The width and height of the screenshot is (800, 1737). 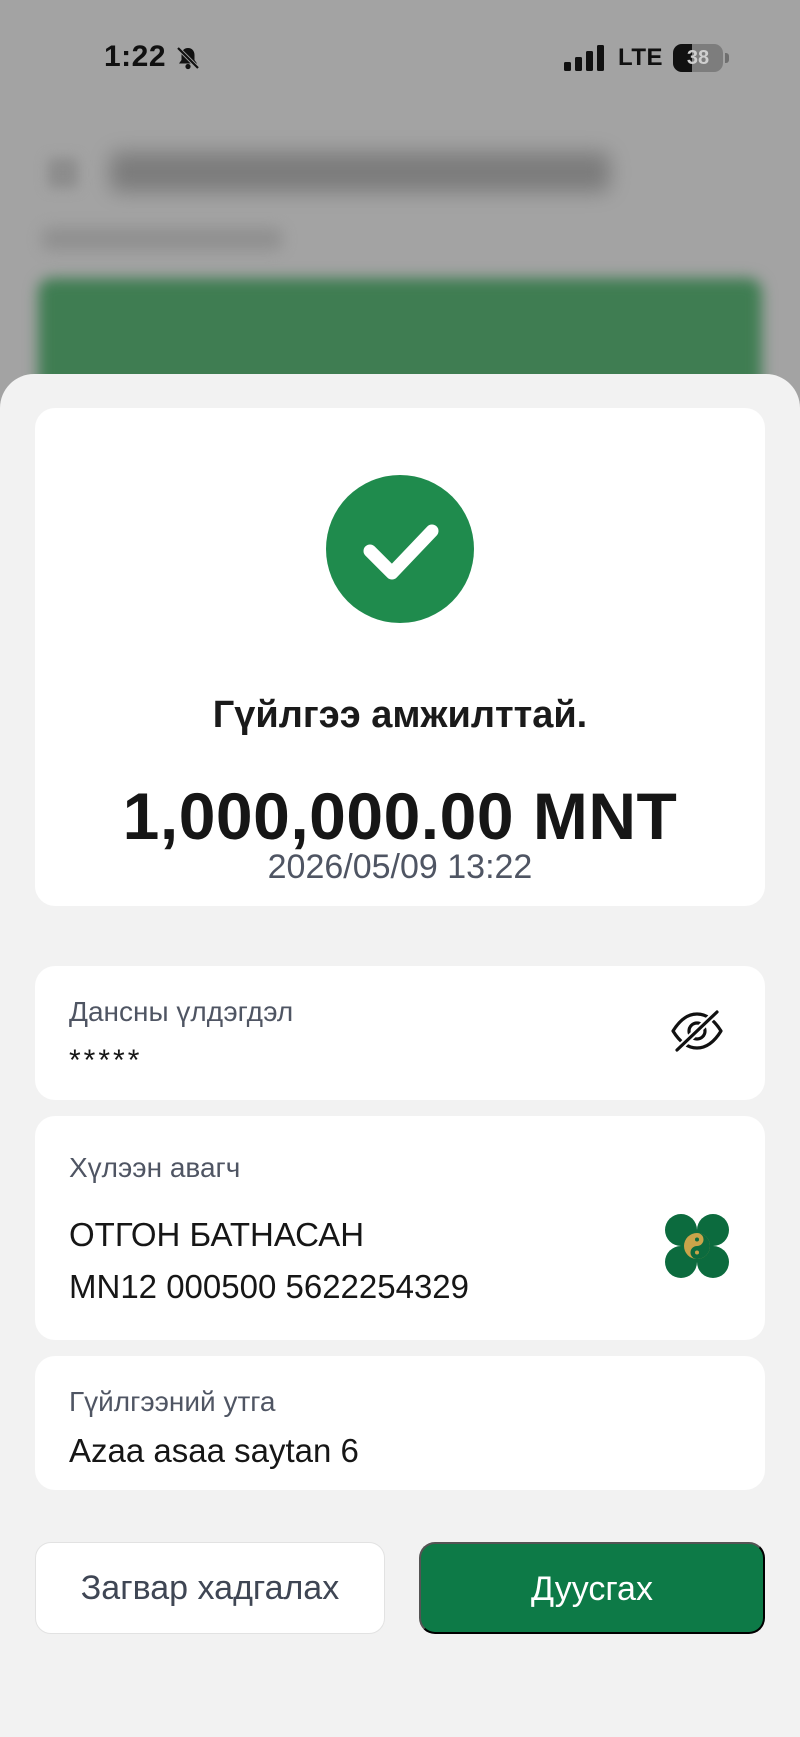 I want to click on status-time: 1:22, so click(x=135, y=56).